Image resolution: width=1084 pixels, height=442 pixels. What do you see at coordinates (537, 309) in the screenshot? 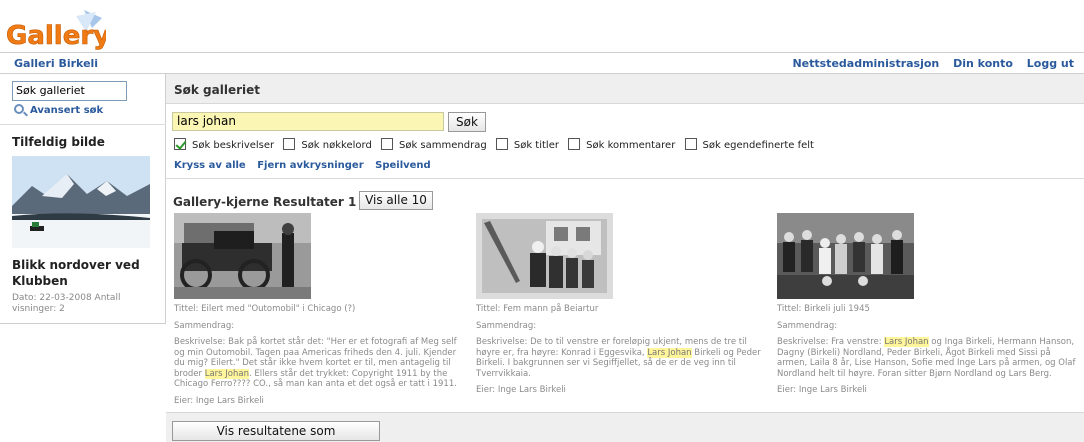
I see `result-title: Tittel: Fem mann på Beiartur` at bounding box center [537, 309].